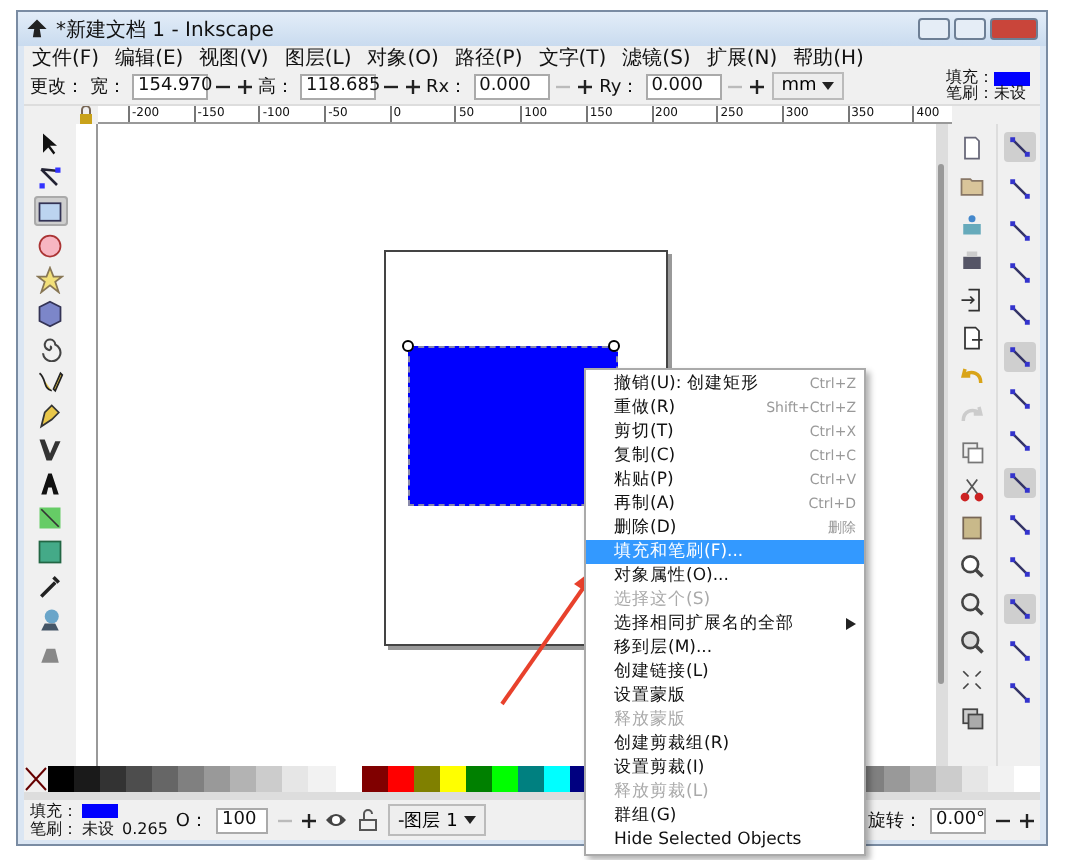  What do you see at coordinates (50, 278) in the screenshot?
I see `star-tool-icon` at bounding box center [50, 278].